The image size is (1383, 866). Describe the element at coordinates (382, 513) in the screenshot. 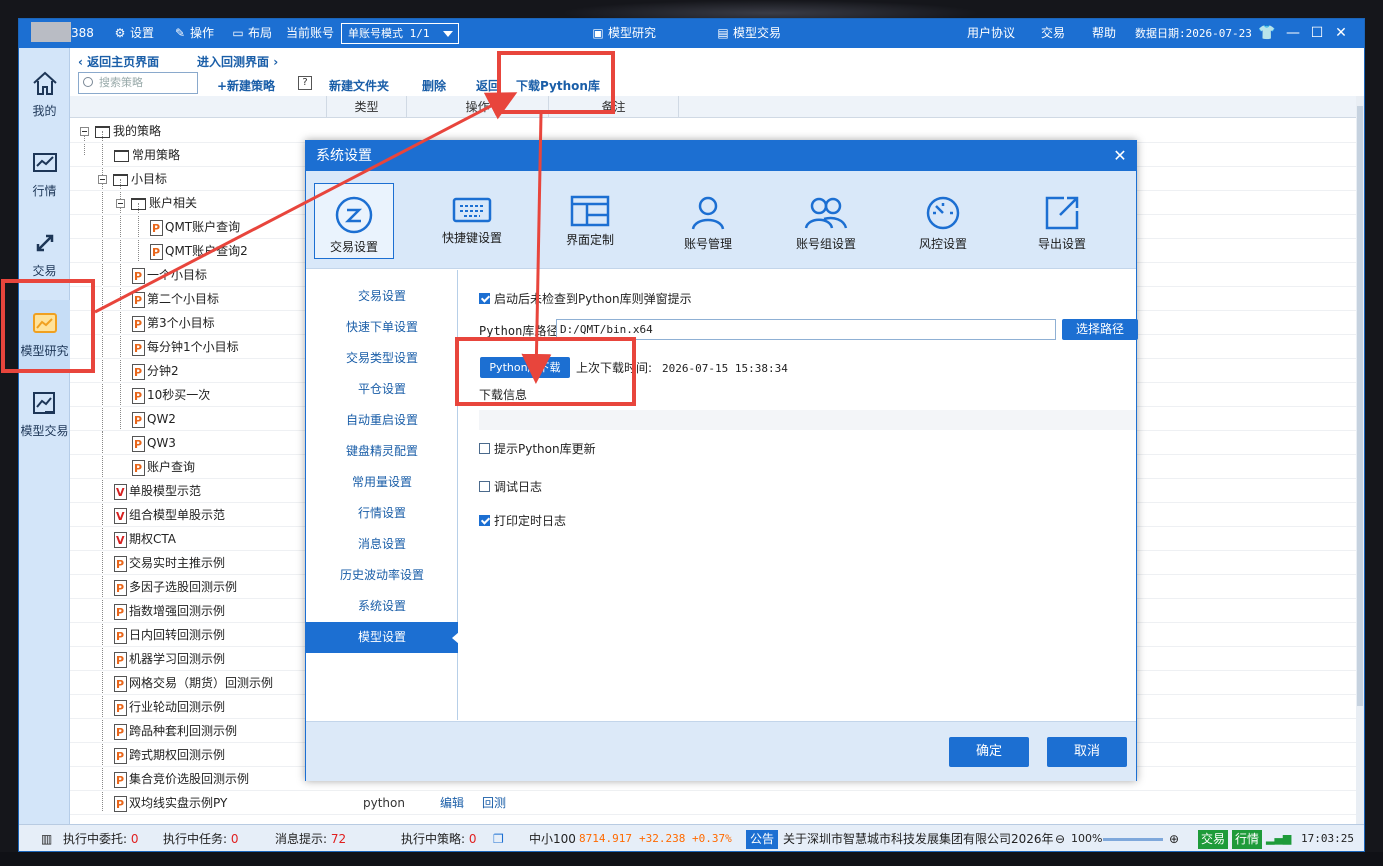

I see `side-quote-settings: 行情设置` at that location.